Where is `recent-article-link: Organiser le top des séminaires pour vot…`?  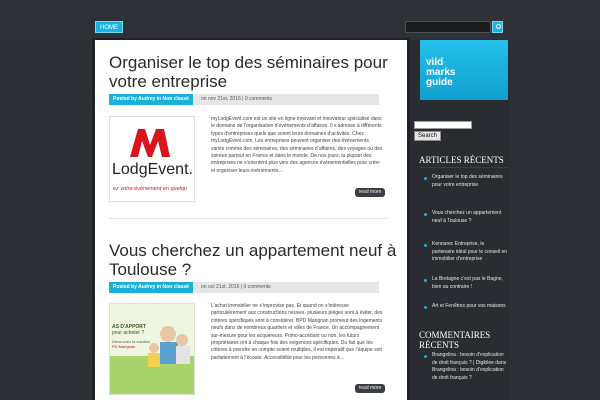 recent-article-link: Organiser le top des séminaires pour vot… is located at coordinates (470, 181).